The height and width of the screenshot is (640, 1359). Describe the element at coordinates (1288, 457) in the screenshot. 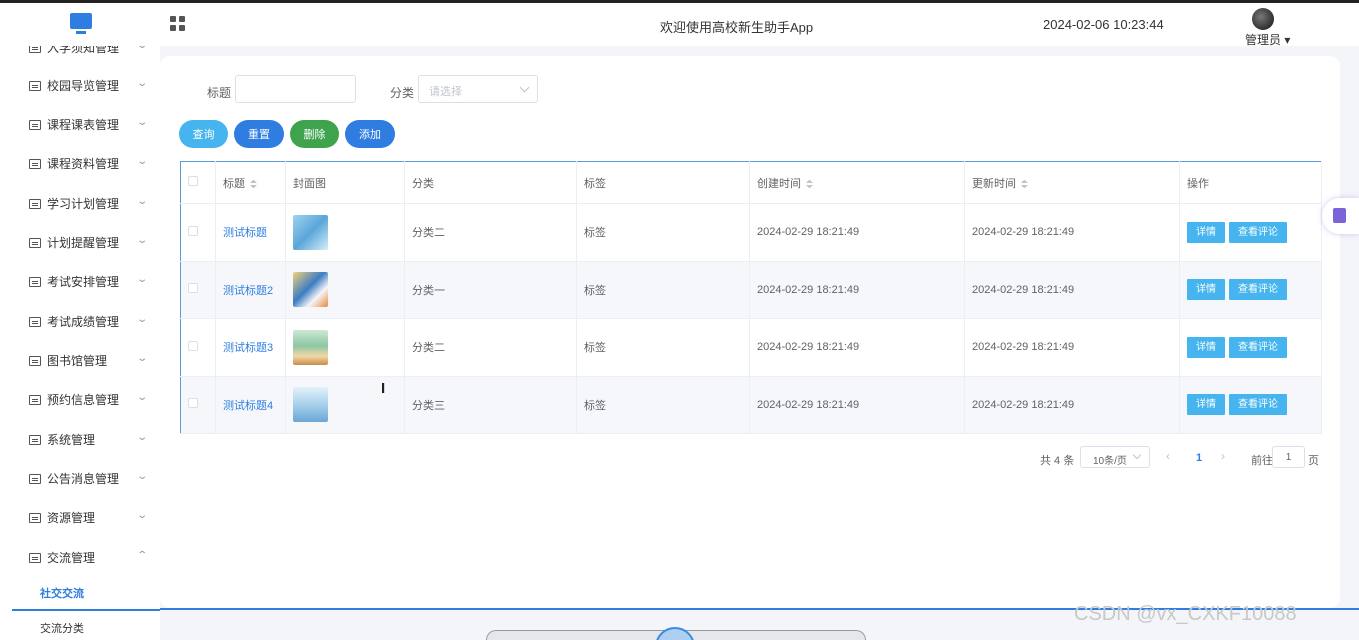

I see `goto-page-input: 1` at that location.